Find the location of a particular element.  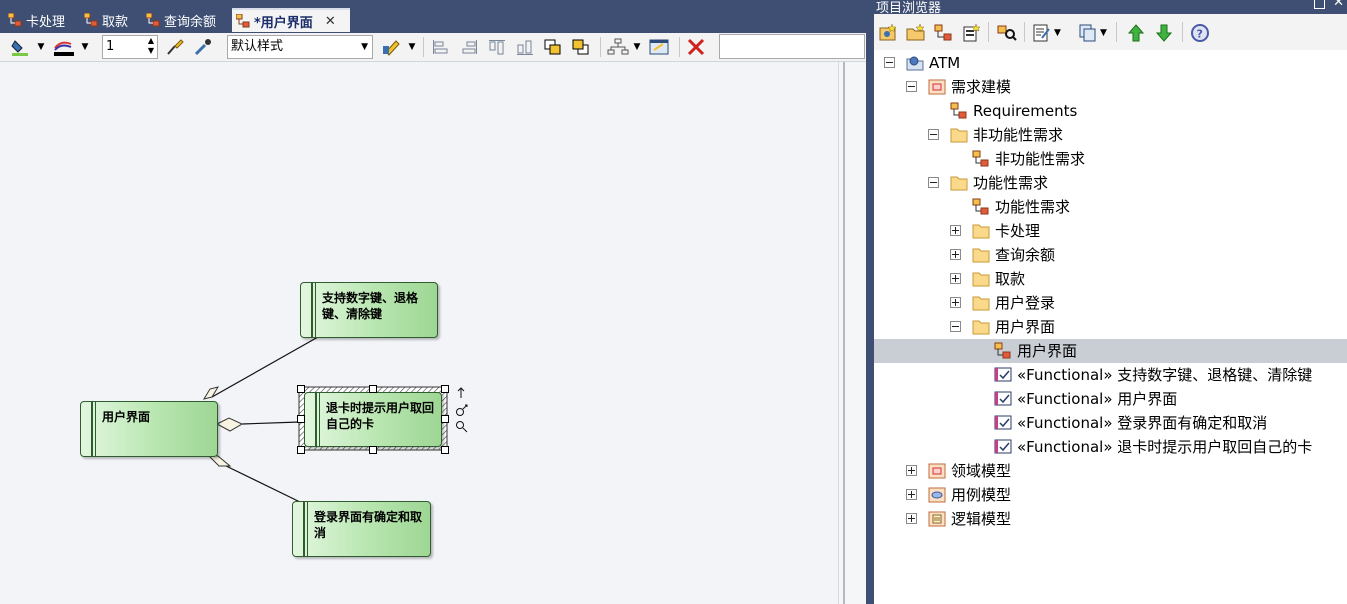

canvas-scrollbar is located at coordinates (852, 333).